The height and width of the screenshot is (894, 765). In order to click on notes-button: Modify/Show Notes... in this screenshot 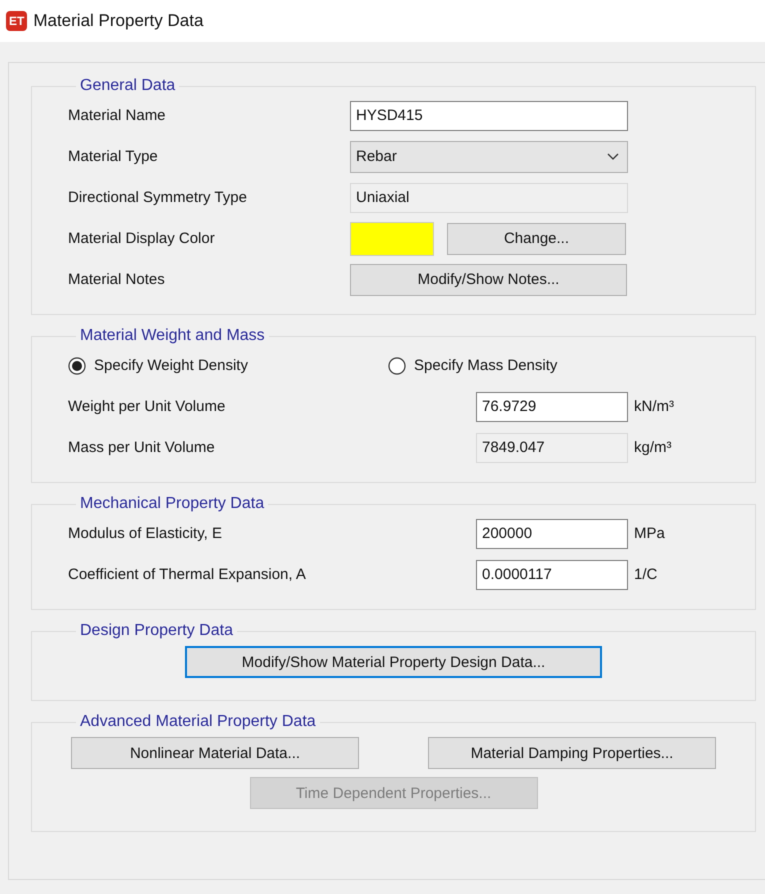, I will do `click(488, 280)`.